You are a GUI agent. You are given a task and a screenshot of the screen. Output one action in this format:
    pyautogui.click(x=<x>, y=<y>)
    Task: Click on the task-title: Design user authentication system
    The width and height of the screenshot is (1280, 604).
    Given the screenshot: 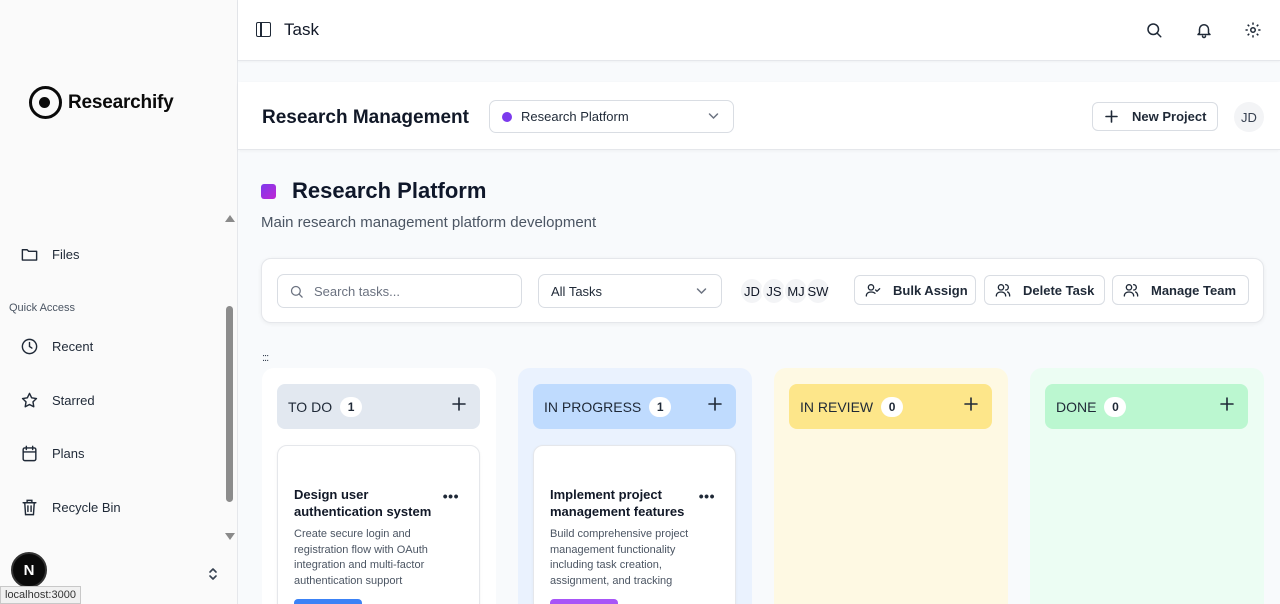 What is the action you would take?
    pyautogui.click(x=363, y=503)
    